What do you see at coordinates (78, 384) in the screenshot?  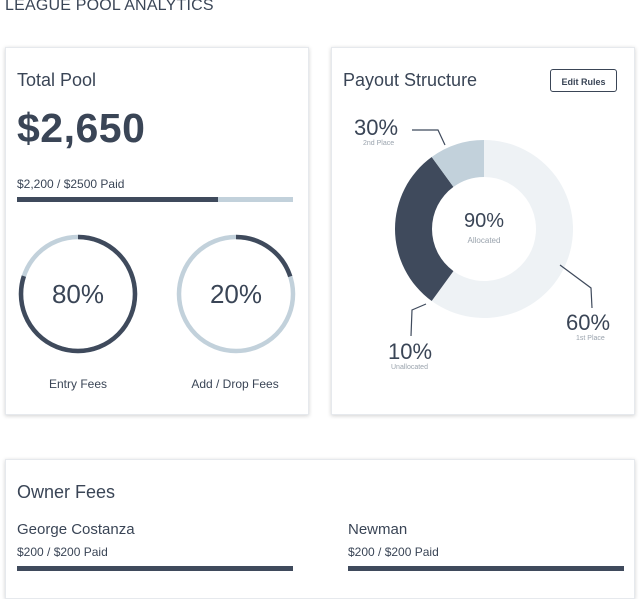 I see `entry-fees-label: Entry Fees` at bounding box center [78, 384].